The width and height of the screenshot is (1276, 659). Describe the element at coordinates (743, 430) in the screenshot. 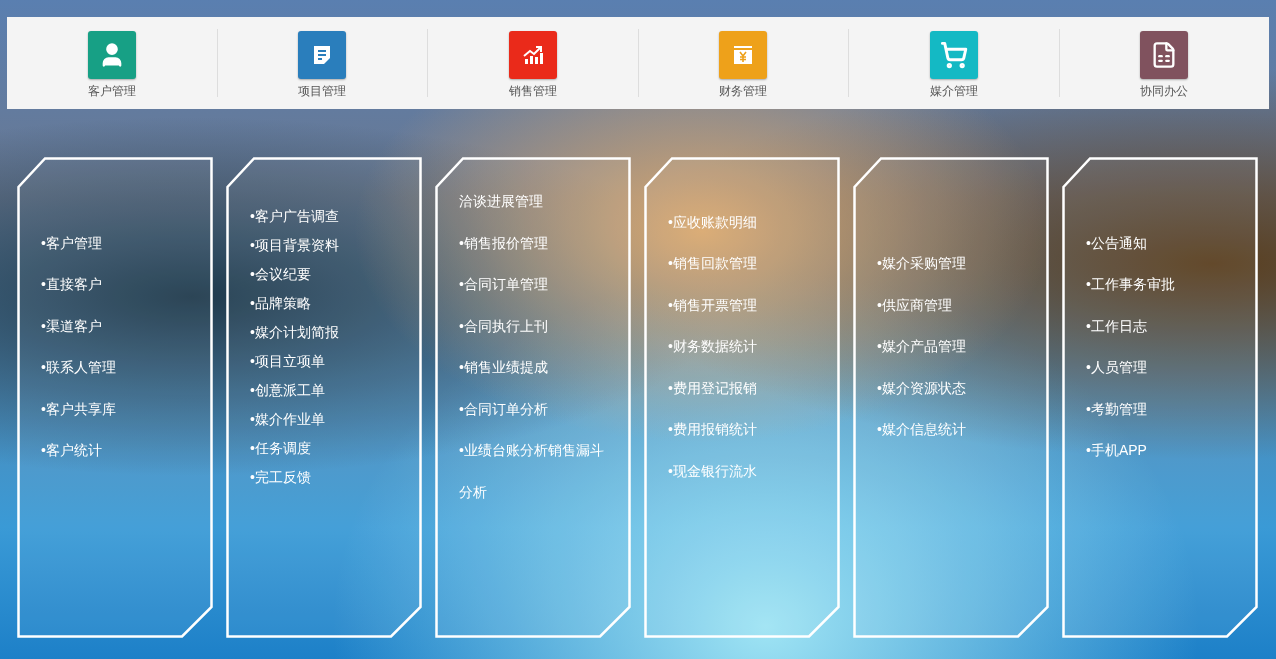

I see `menu-link: •费用报销统计` at that location.